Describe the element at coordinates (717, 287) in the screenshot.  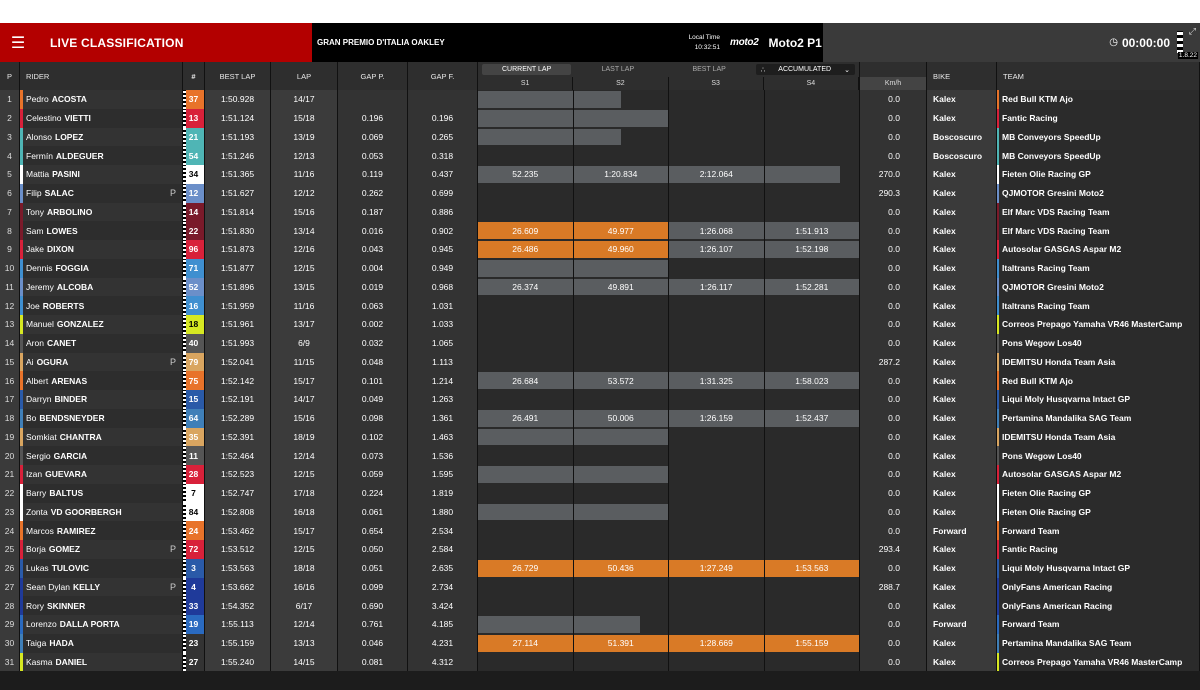
I see `sector-s3-cell: 1:26.117` at that location.